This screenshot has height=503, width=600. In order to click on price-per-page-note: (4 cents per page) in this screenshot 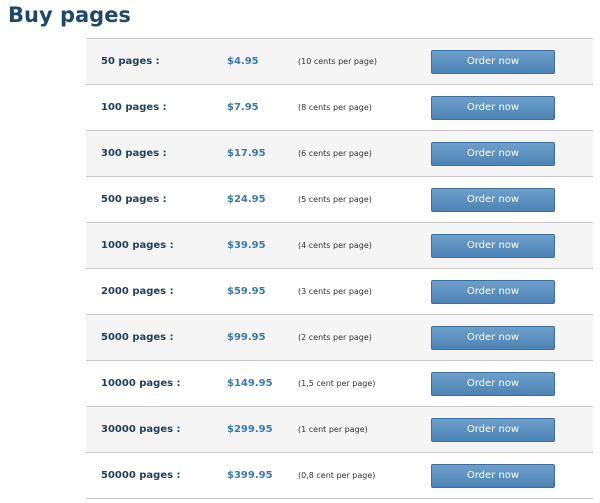, I will do `click(335, 245)`.